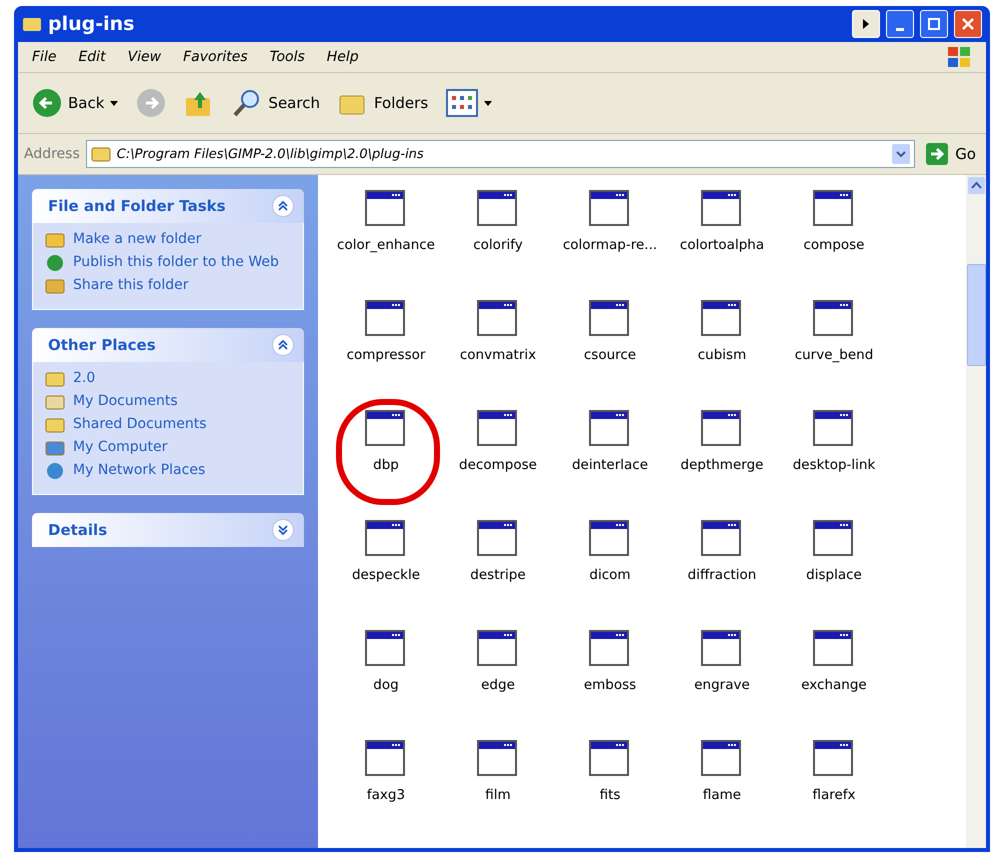 This screenshot has height=860, width=1000. Describe the element at coordinates (722, 465) in the screenshot. I see `file-name: depthmerge` at that location.